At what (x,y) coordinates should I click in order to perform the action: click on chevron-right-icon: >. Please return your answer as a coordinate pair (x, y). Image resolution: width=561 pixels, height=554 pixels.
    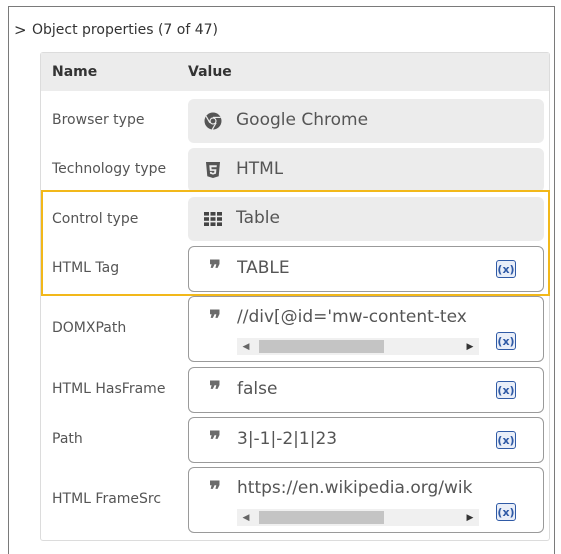
    Looking at the image, I should click on (21, 30).